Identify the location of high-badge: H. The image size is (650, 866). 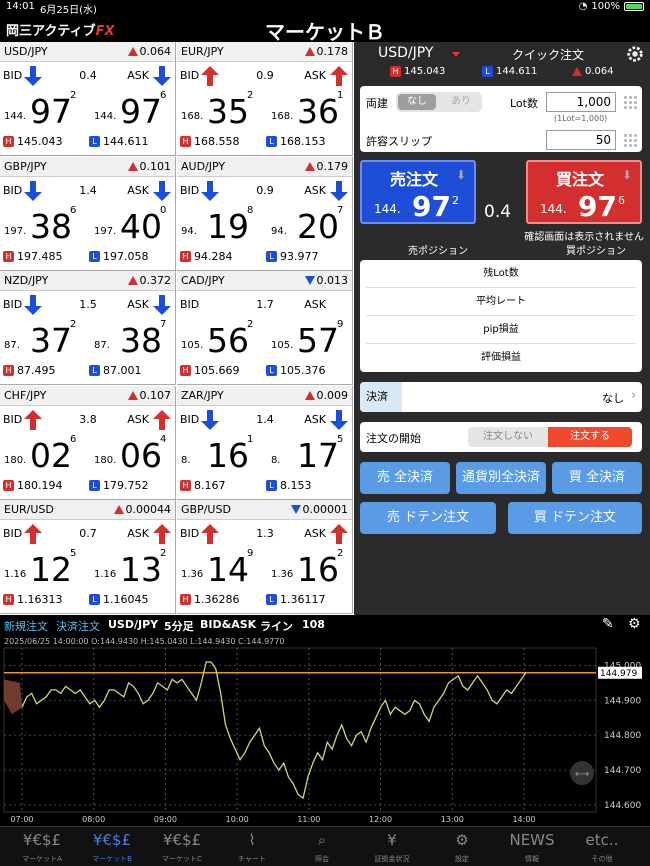
(8, 256).